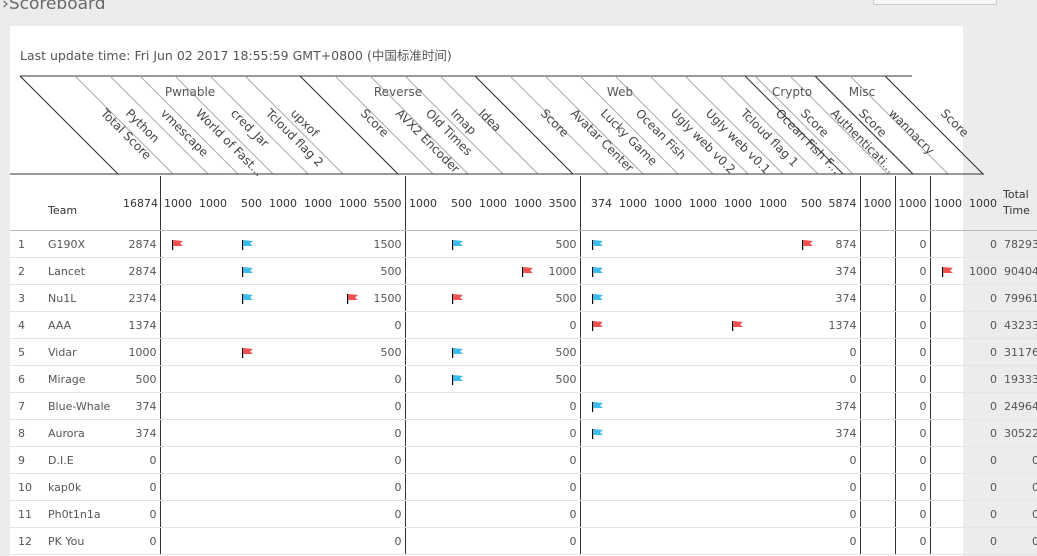 Image resolution: width=1037 pixels, height=556 pixels. Describe the element at coordinates (523, 433) in the screenshot. I see `table-row: 8 Aurora 374 0 0 374 0 0 30522` at that location.